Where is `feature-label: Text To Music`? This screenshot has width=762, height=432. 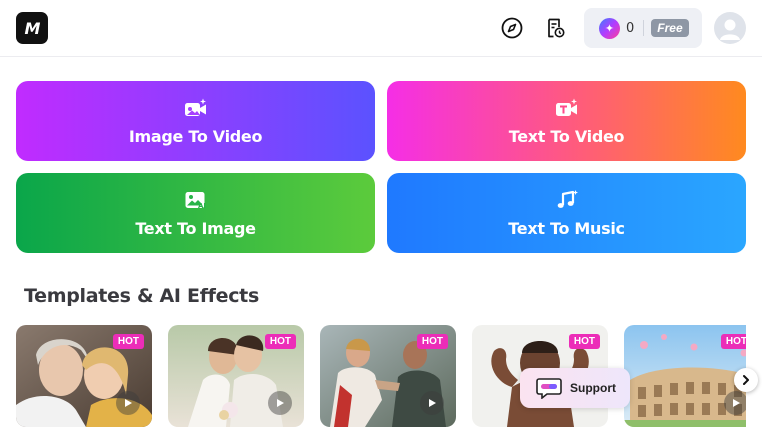
feature-label: Text To Music is located at coordinates (566, 228).